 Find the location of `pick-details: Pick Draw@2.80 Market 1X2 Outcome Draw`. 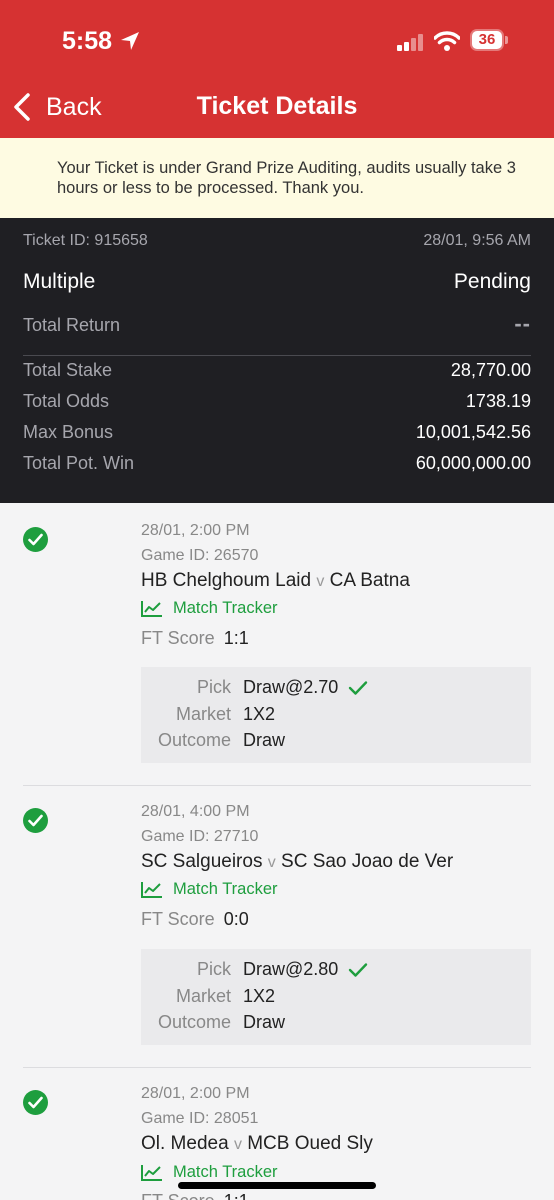

pick-details: Pick Draw@2.80 Market 1X2 Outcome Draw is located at coordinates (336, 997).